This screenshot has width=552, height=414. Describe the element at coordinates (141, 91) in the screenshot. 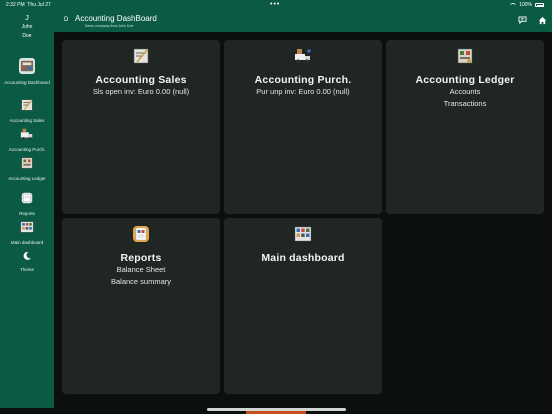

I see `tile-line: Sls open inv: Euro 0.00 (null)` at that location.